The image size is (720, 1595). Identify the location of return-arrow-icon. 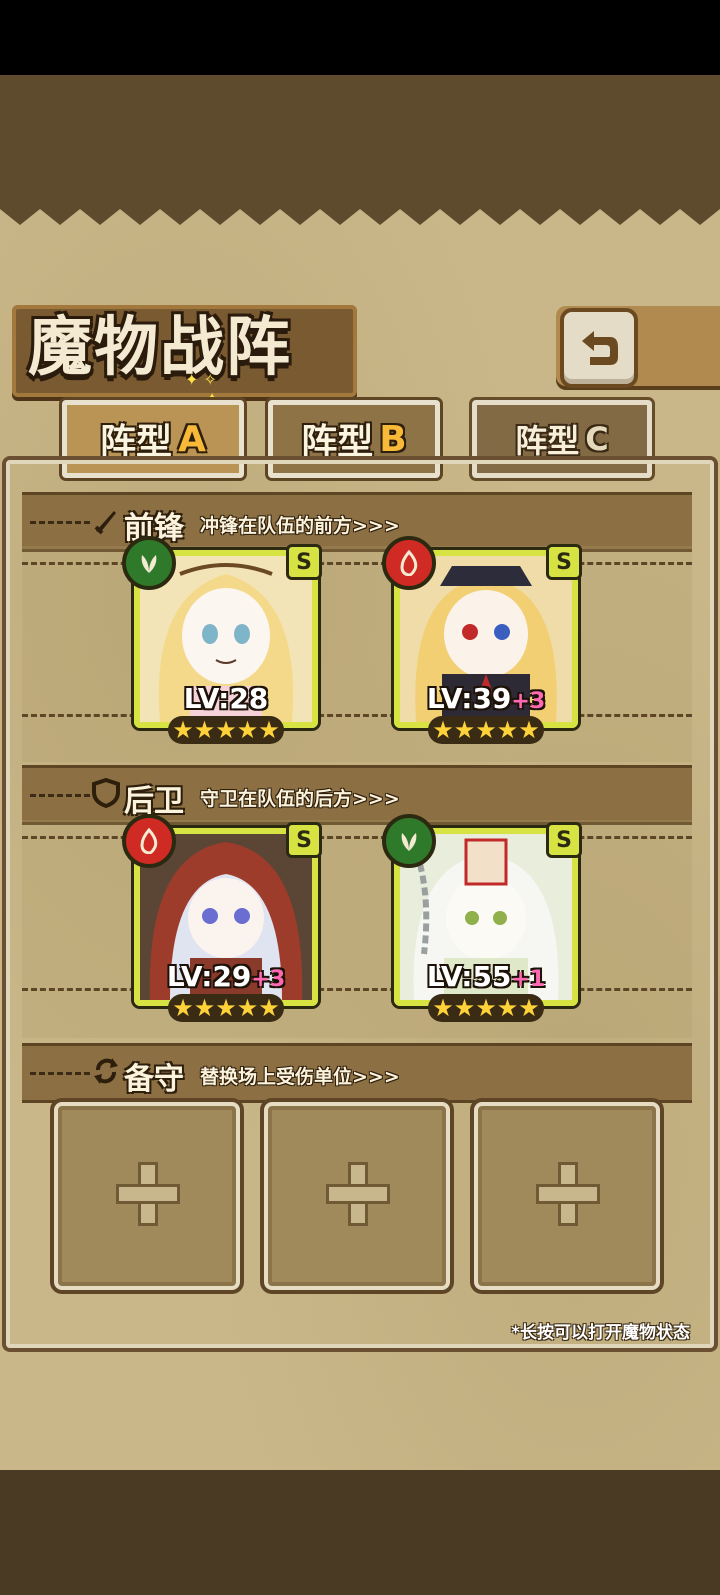
(600, 348).